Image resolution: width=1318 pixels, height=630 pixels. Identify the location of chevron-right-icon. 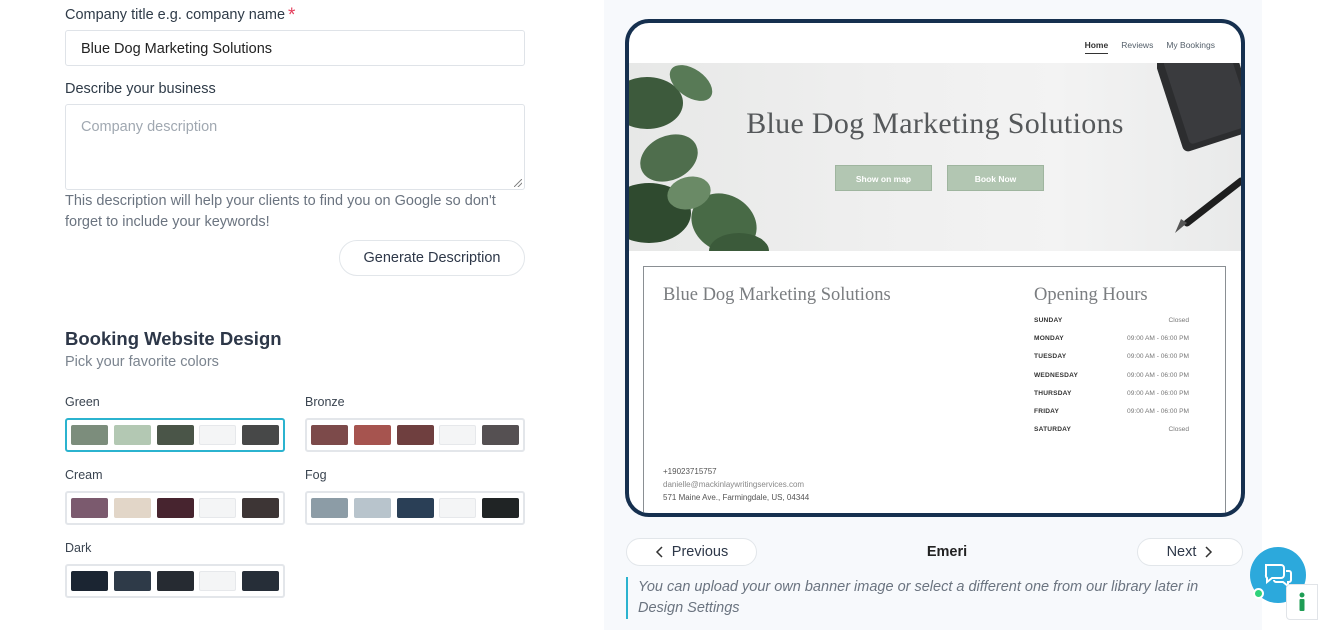
(1209, 552).